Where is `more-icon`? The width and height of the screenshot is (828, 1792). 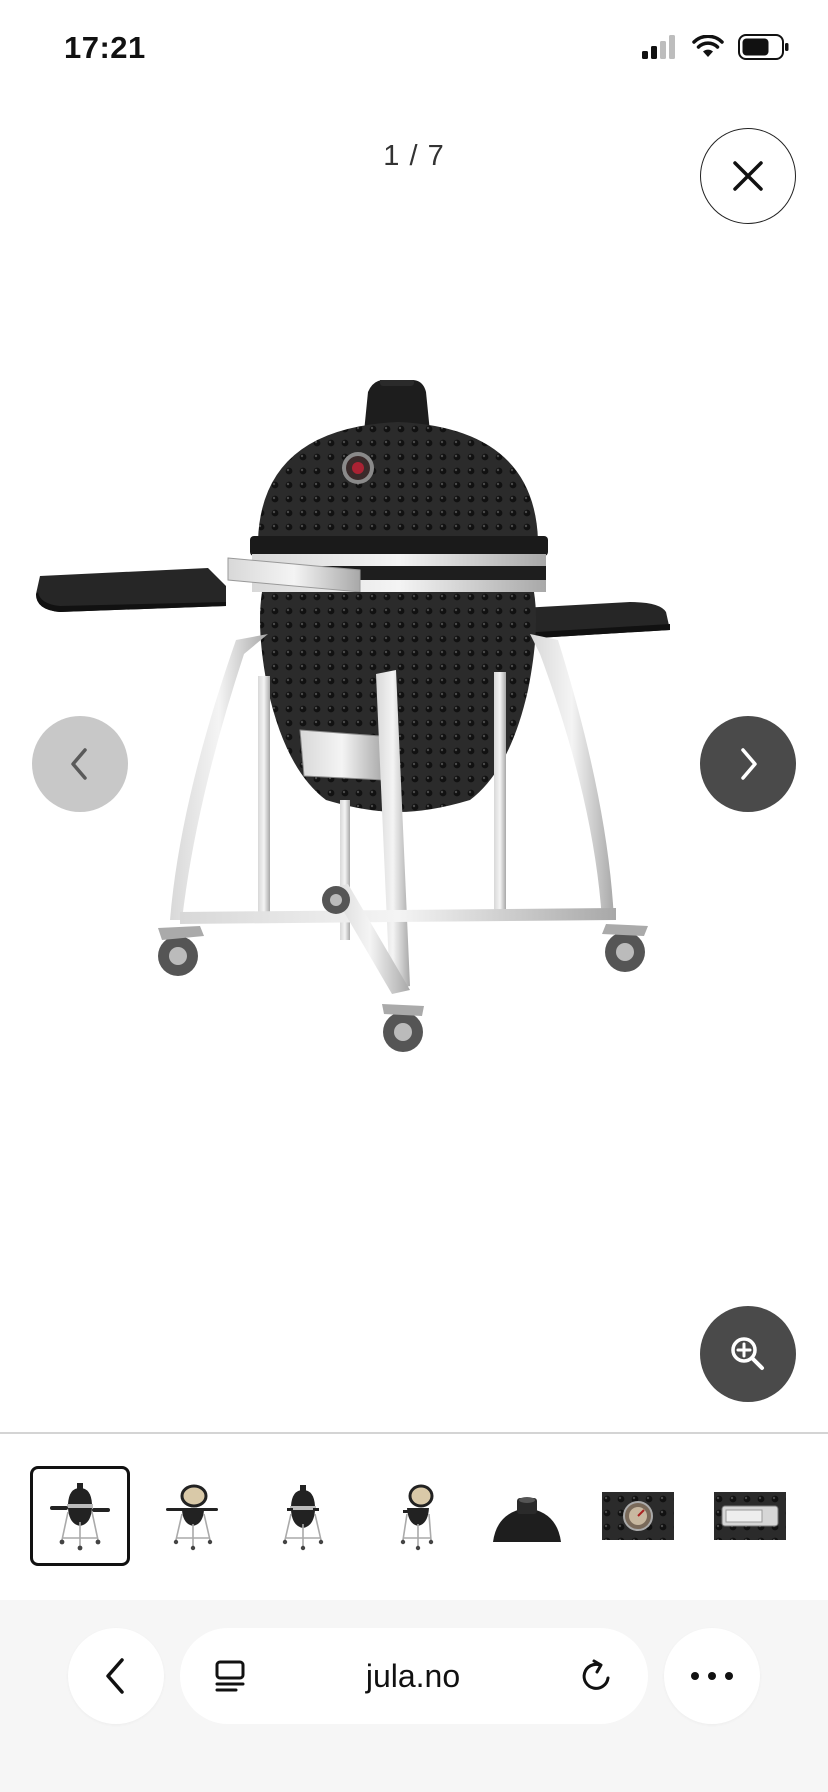
more-icon is located at coordinates (712, 1676).